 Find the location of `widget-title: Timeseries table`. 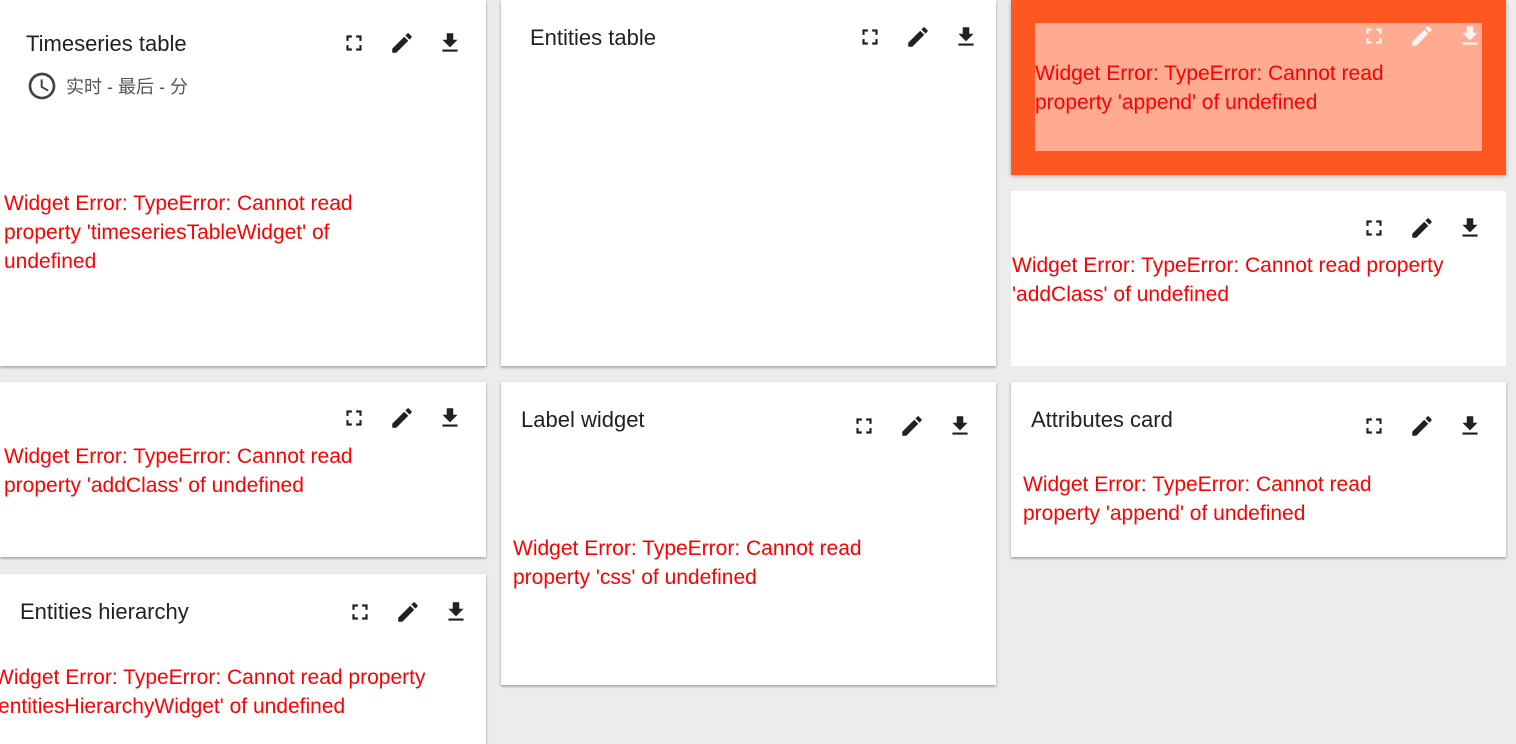

widget-title: Timeseries table is located at coordinates (106, 43).